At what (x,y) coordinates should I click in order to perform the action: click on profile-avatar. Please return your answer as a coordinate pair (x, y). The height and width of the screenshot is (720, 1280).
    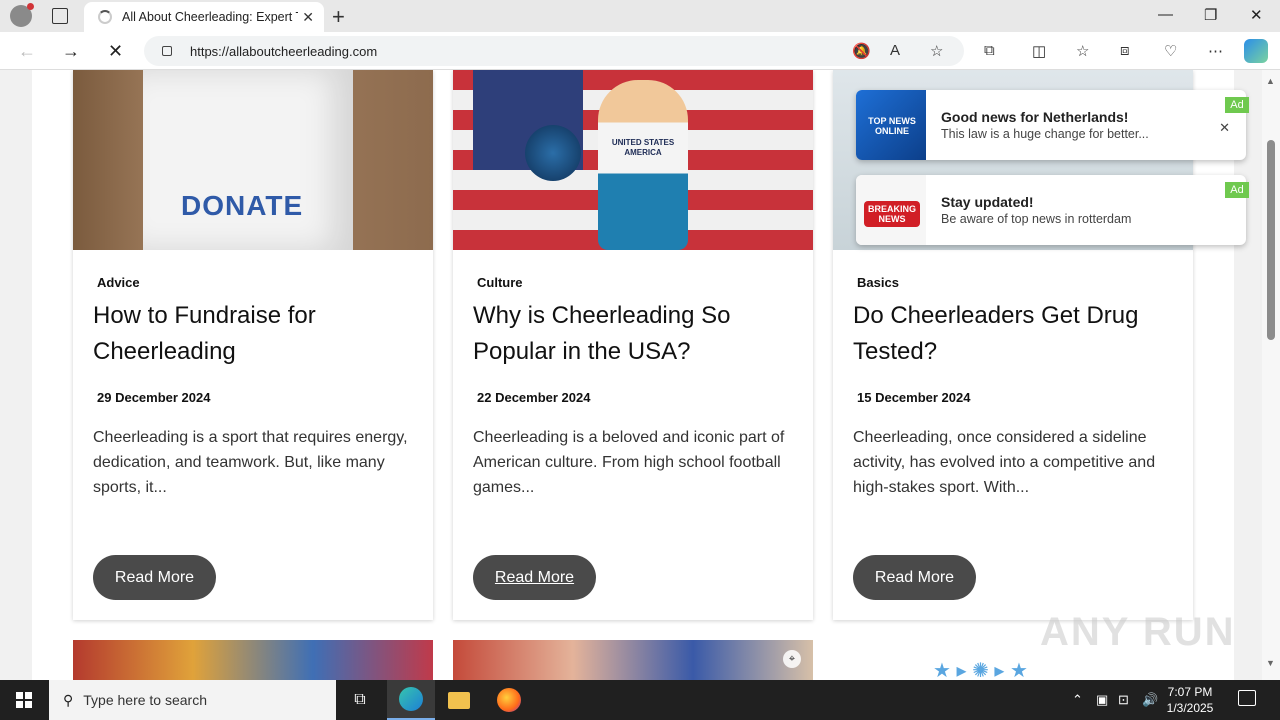
    Looking at the image, I should click on (22, 15).